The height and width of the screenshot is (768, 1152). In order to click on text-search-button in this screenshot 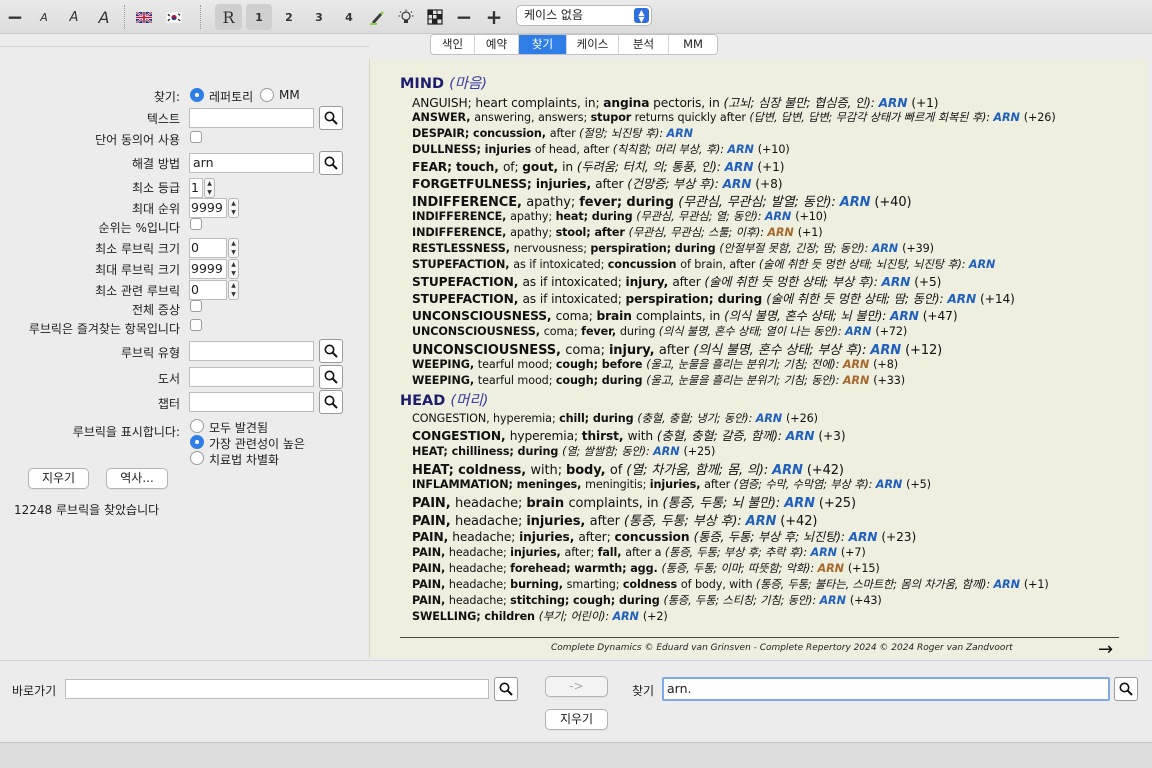, I will do `click(331, 118)`.